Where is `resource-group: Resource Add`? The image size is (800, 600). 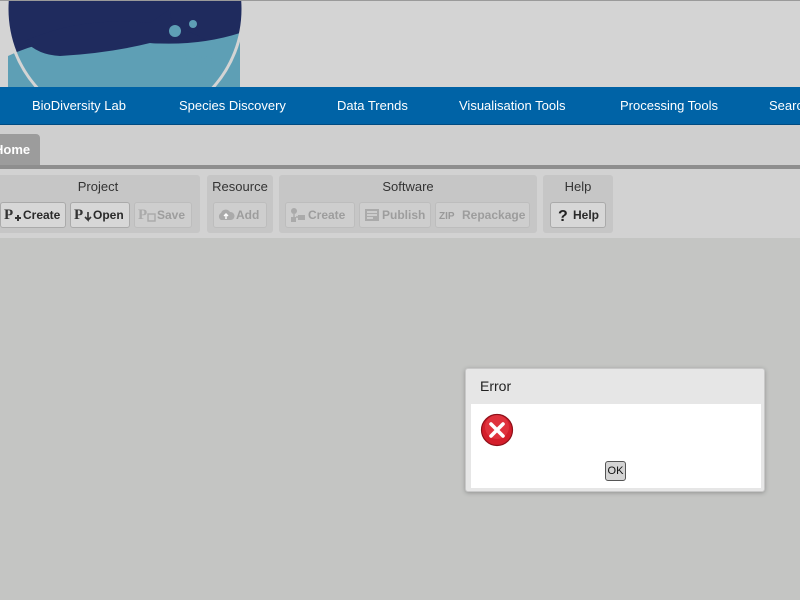 resource-group: Resource Add is located at coordinates (240, 204).